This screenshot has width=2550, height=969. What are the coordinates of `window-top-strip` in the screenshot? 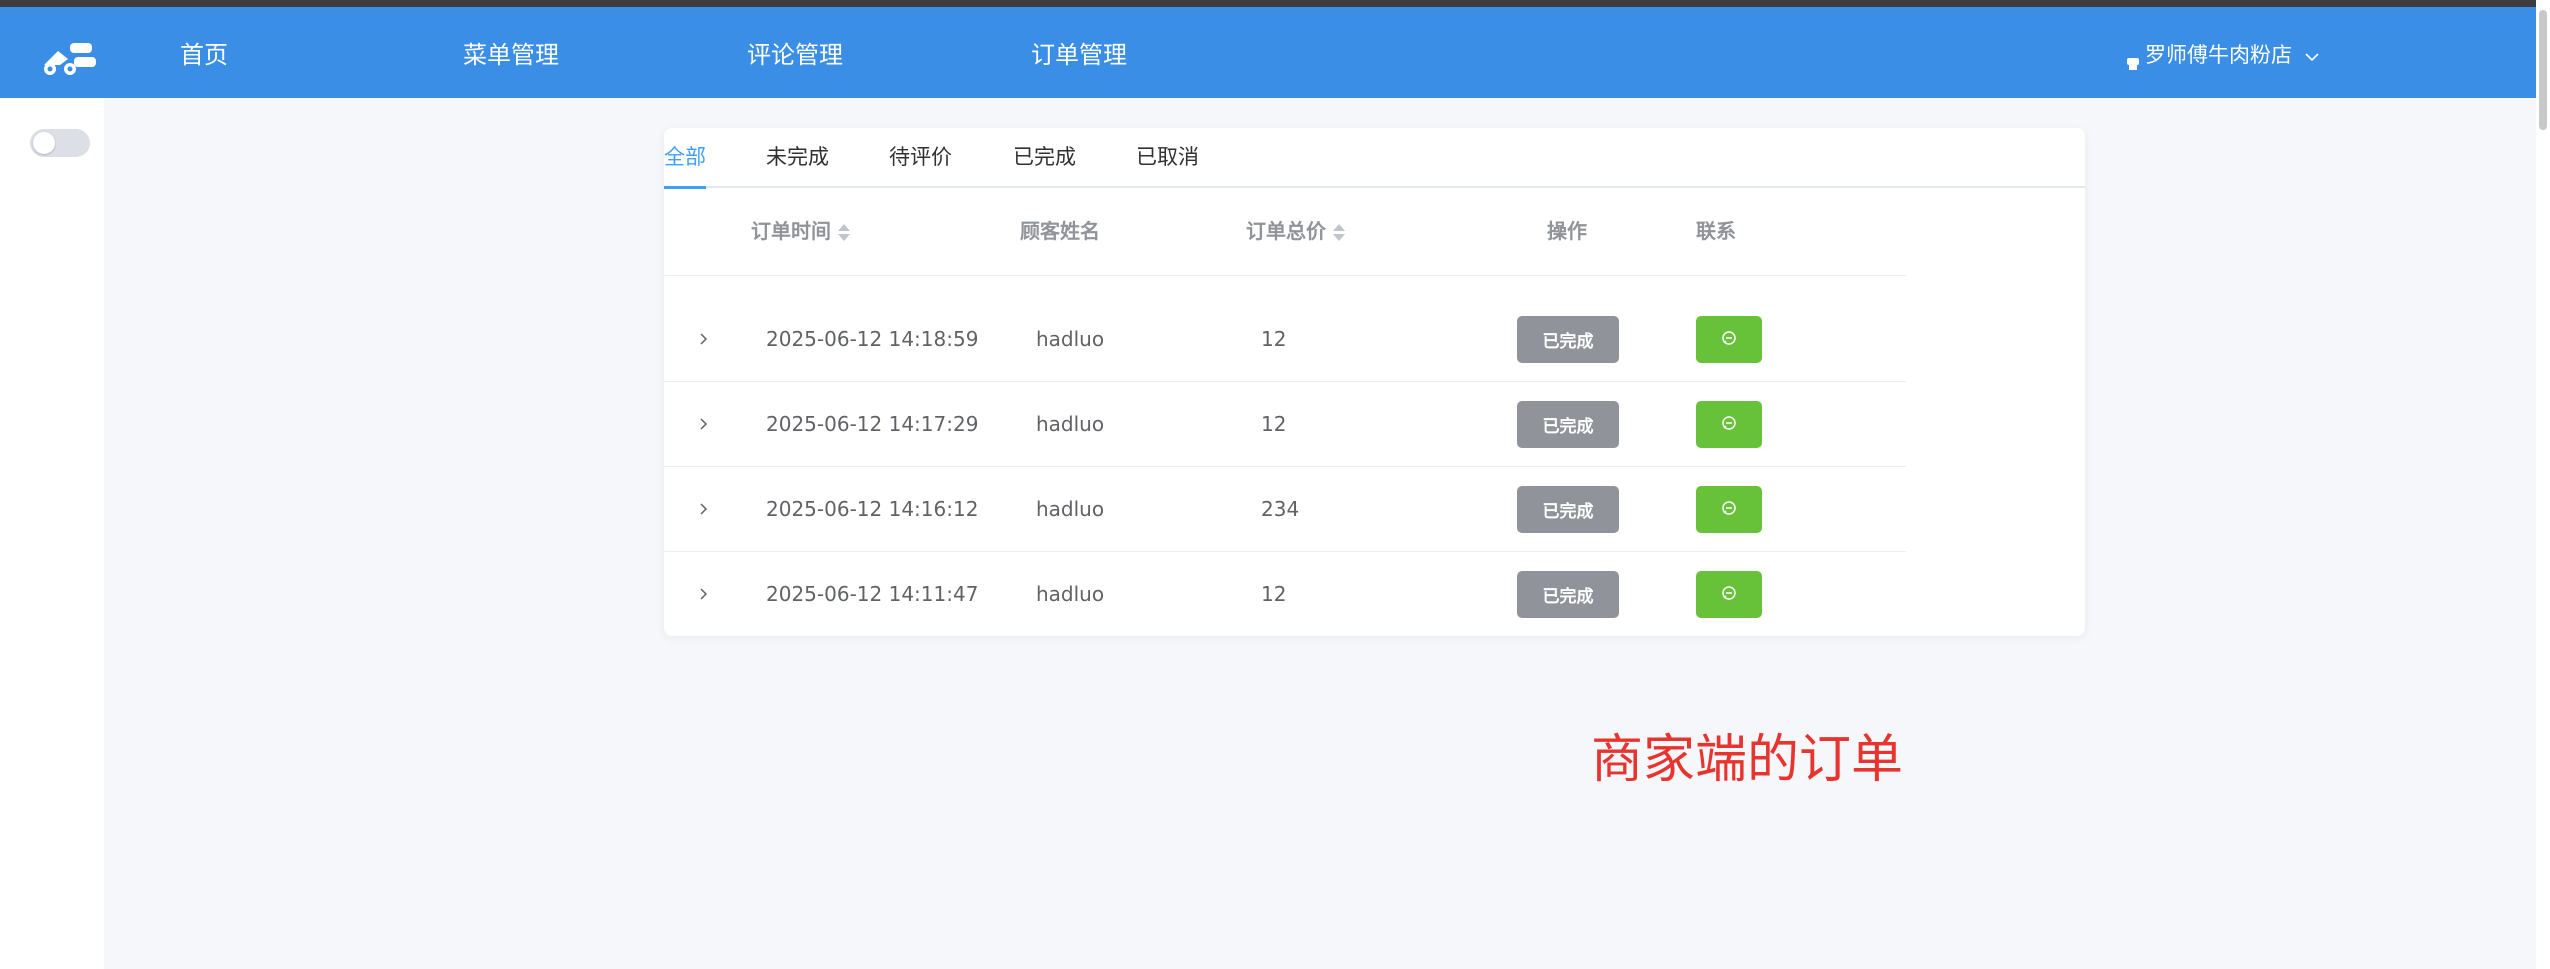 It's located at (1275, 3).